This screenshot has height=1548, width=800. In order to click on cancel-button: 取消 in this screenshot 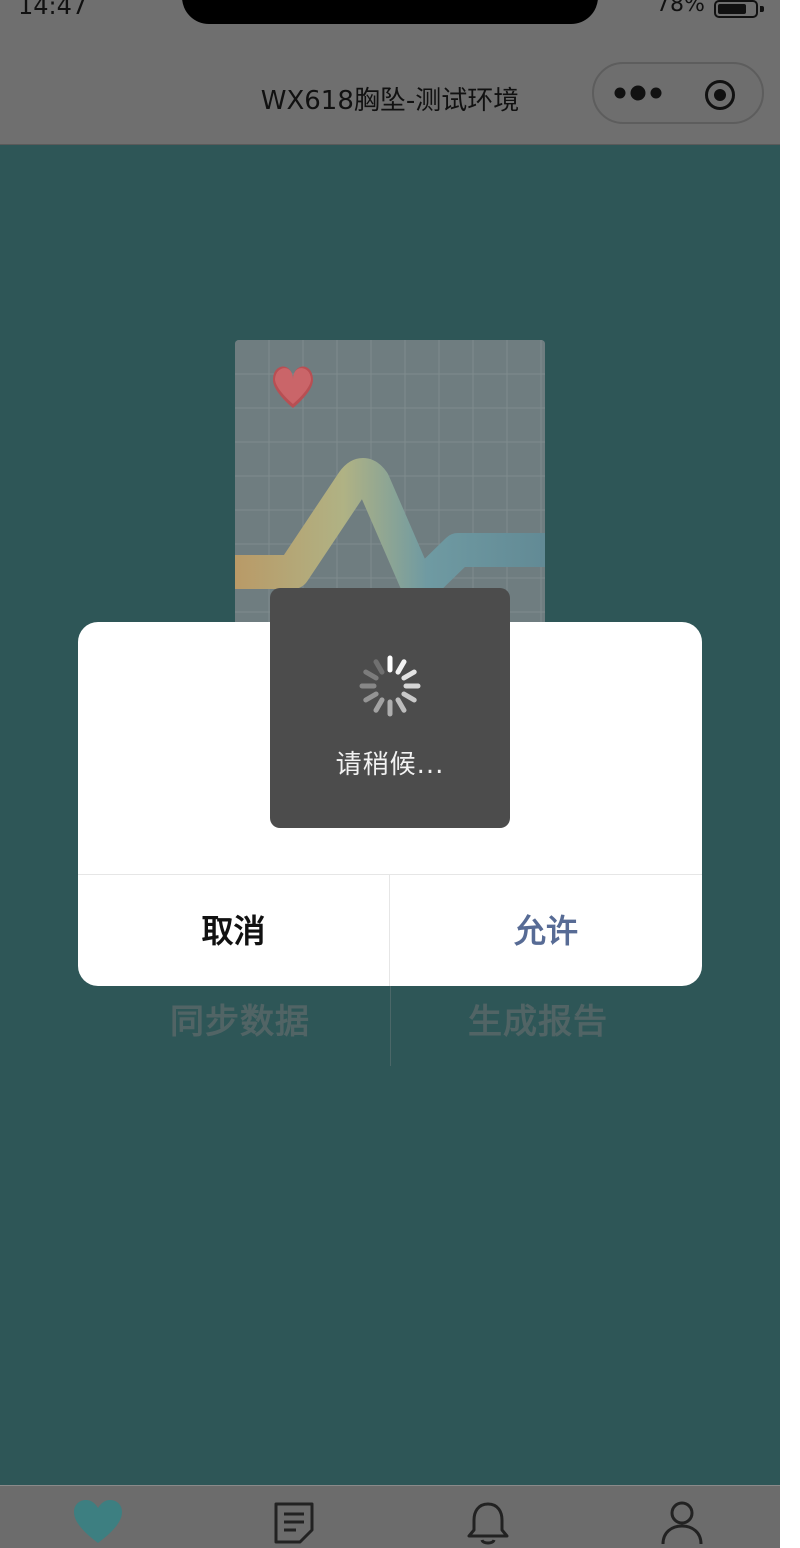, I will do `click(234, 930)`.